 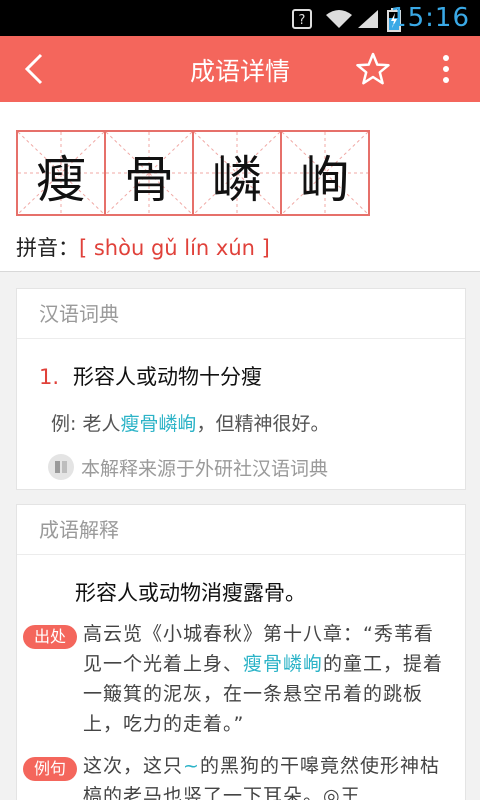 I want to click on meaning-text: 形容人或动物消瘦露骨。, so click(x=190, y=593).